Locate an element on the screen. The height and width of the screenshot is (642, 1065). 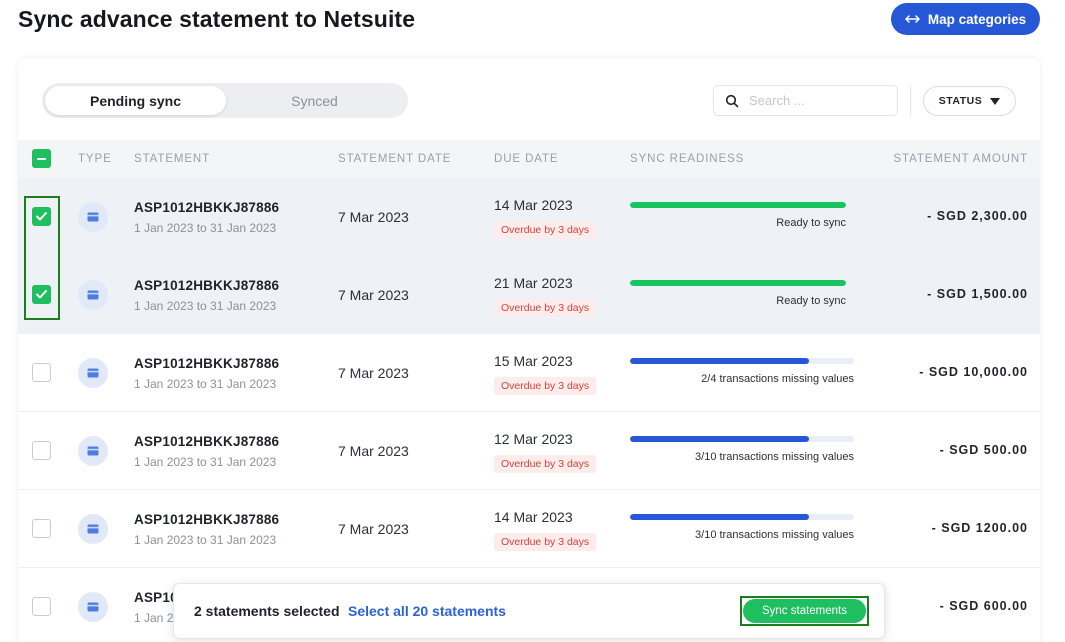
indeterminate-icon is located at coordinates (41, 158).